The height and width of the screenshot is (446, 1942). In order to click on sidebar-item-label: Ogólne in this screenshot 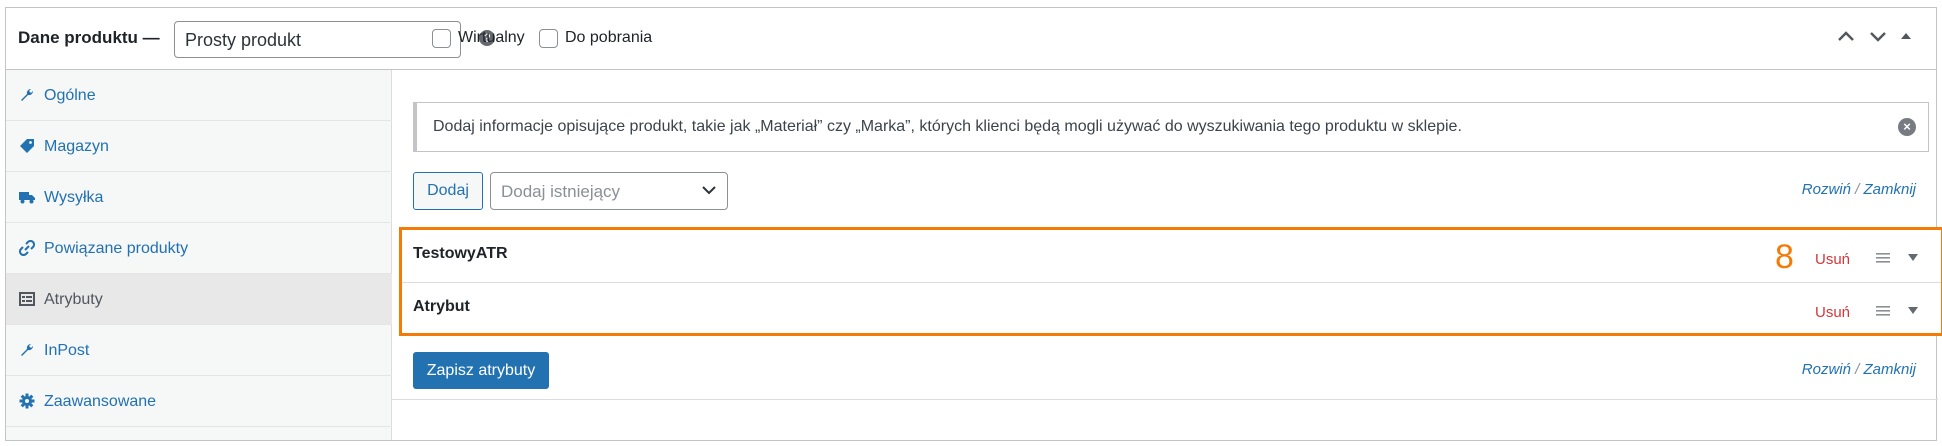, I will do `click(70, 95)`.